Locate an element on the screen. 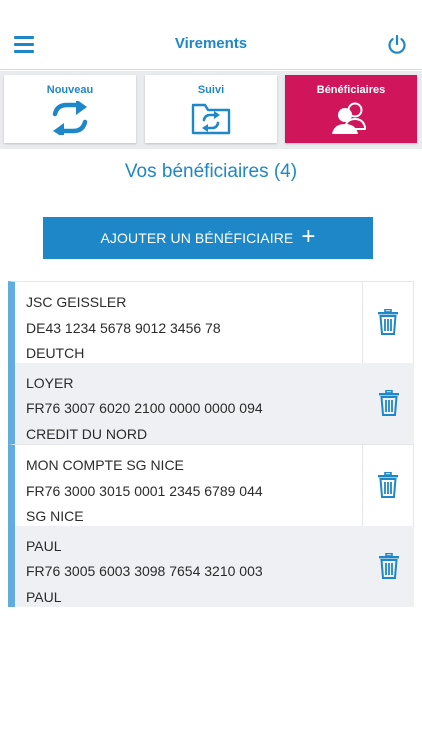 The width and height of the screenshot is (422, 750). plus-icon: + is located at coordinates (308, 236).